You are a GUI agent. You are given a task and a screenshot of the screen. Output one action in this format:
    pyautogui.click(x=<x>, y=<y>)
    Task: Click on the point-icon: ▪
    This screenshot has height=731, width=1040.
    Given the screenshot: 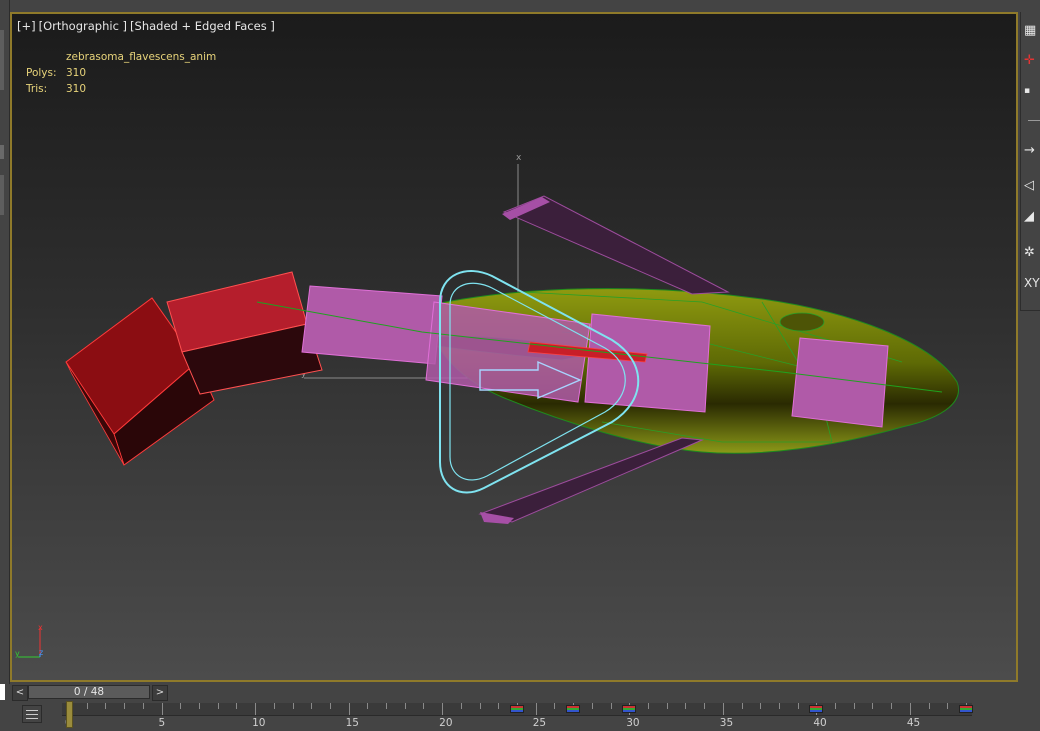 What is the action you would take?
    pyautogui.click(x=1032, y=91)
    